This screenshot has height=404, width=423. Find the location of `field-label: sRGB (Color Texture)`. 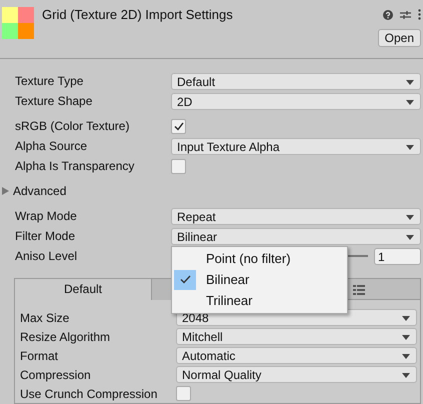

field-label: sRGB (Color Texture) is located at coordinates (72, 126).